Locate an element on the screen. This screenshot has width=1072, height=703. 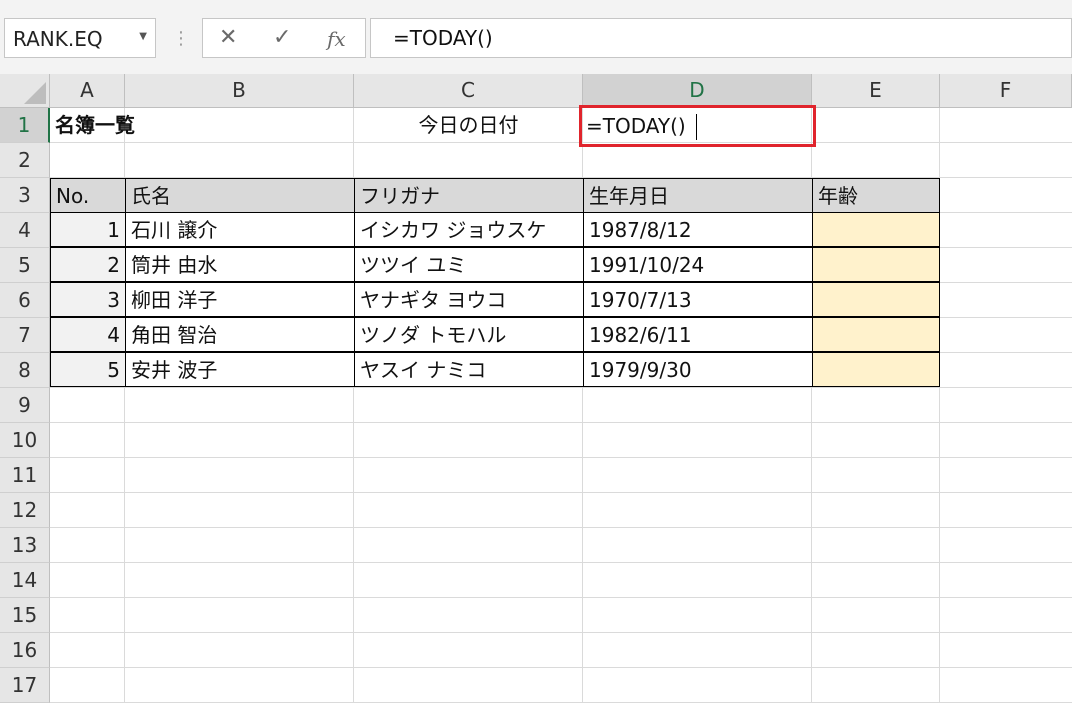
cell-kana: ツノダ トモハル is located at coordinates (469, 334).